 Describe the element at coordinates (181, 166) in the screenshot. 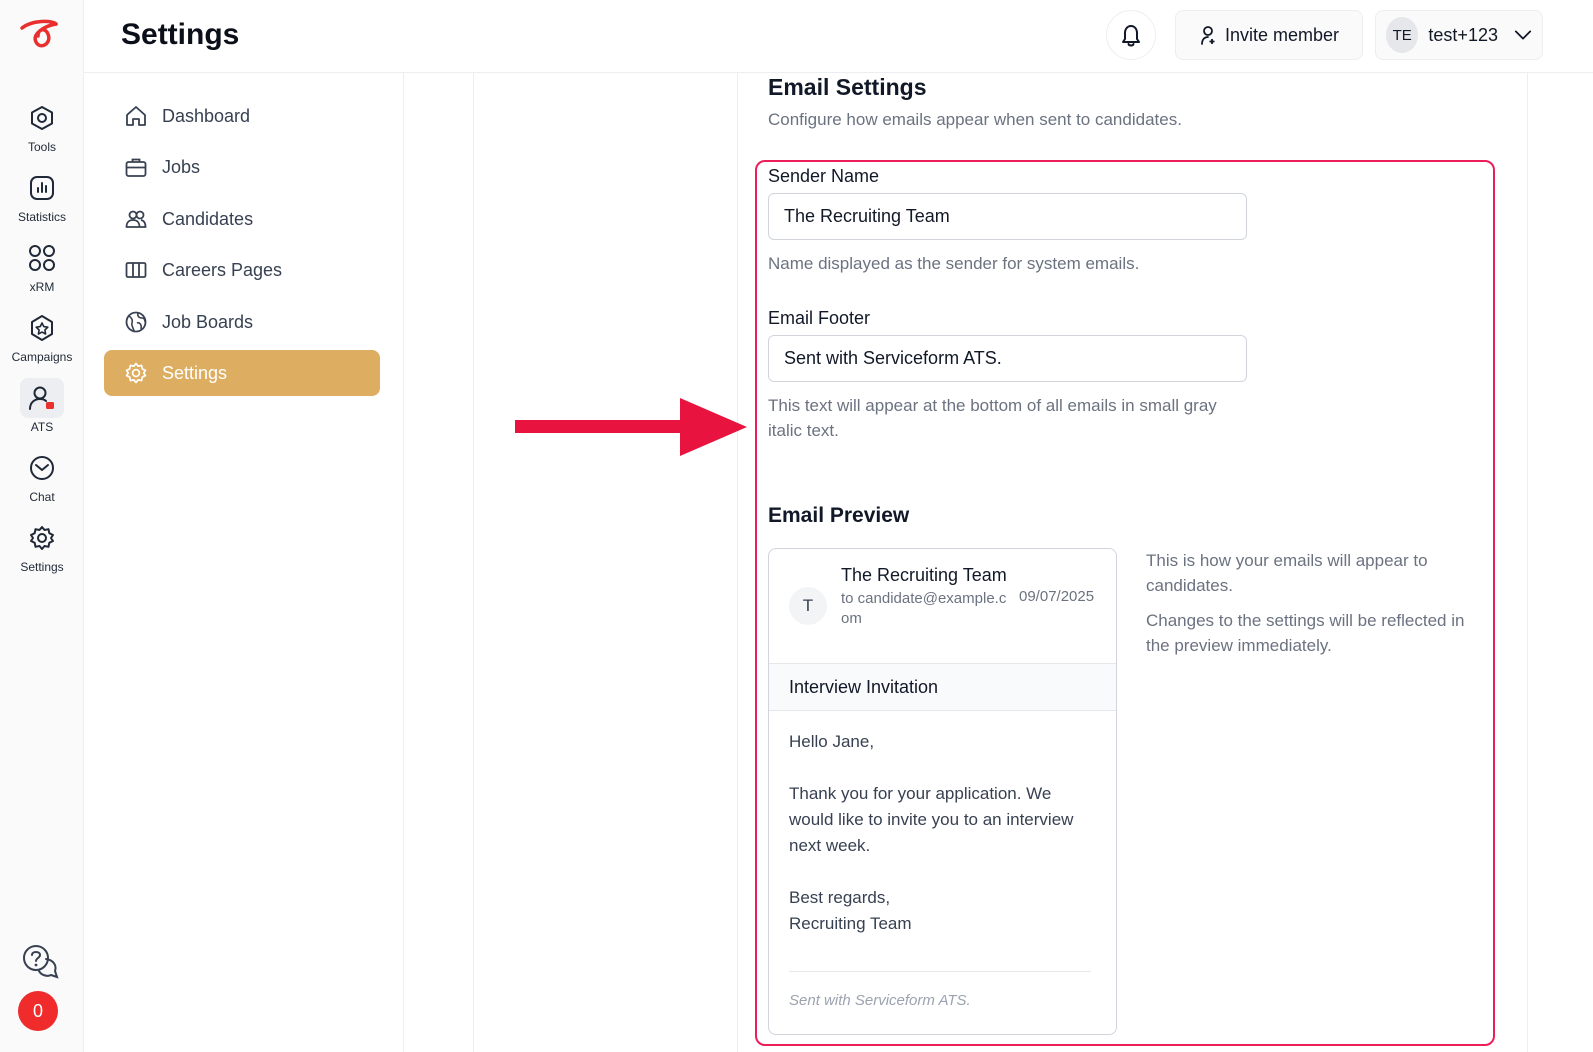

I see `sidebar-item-label: Jobs` at that location.